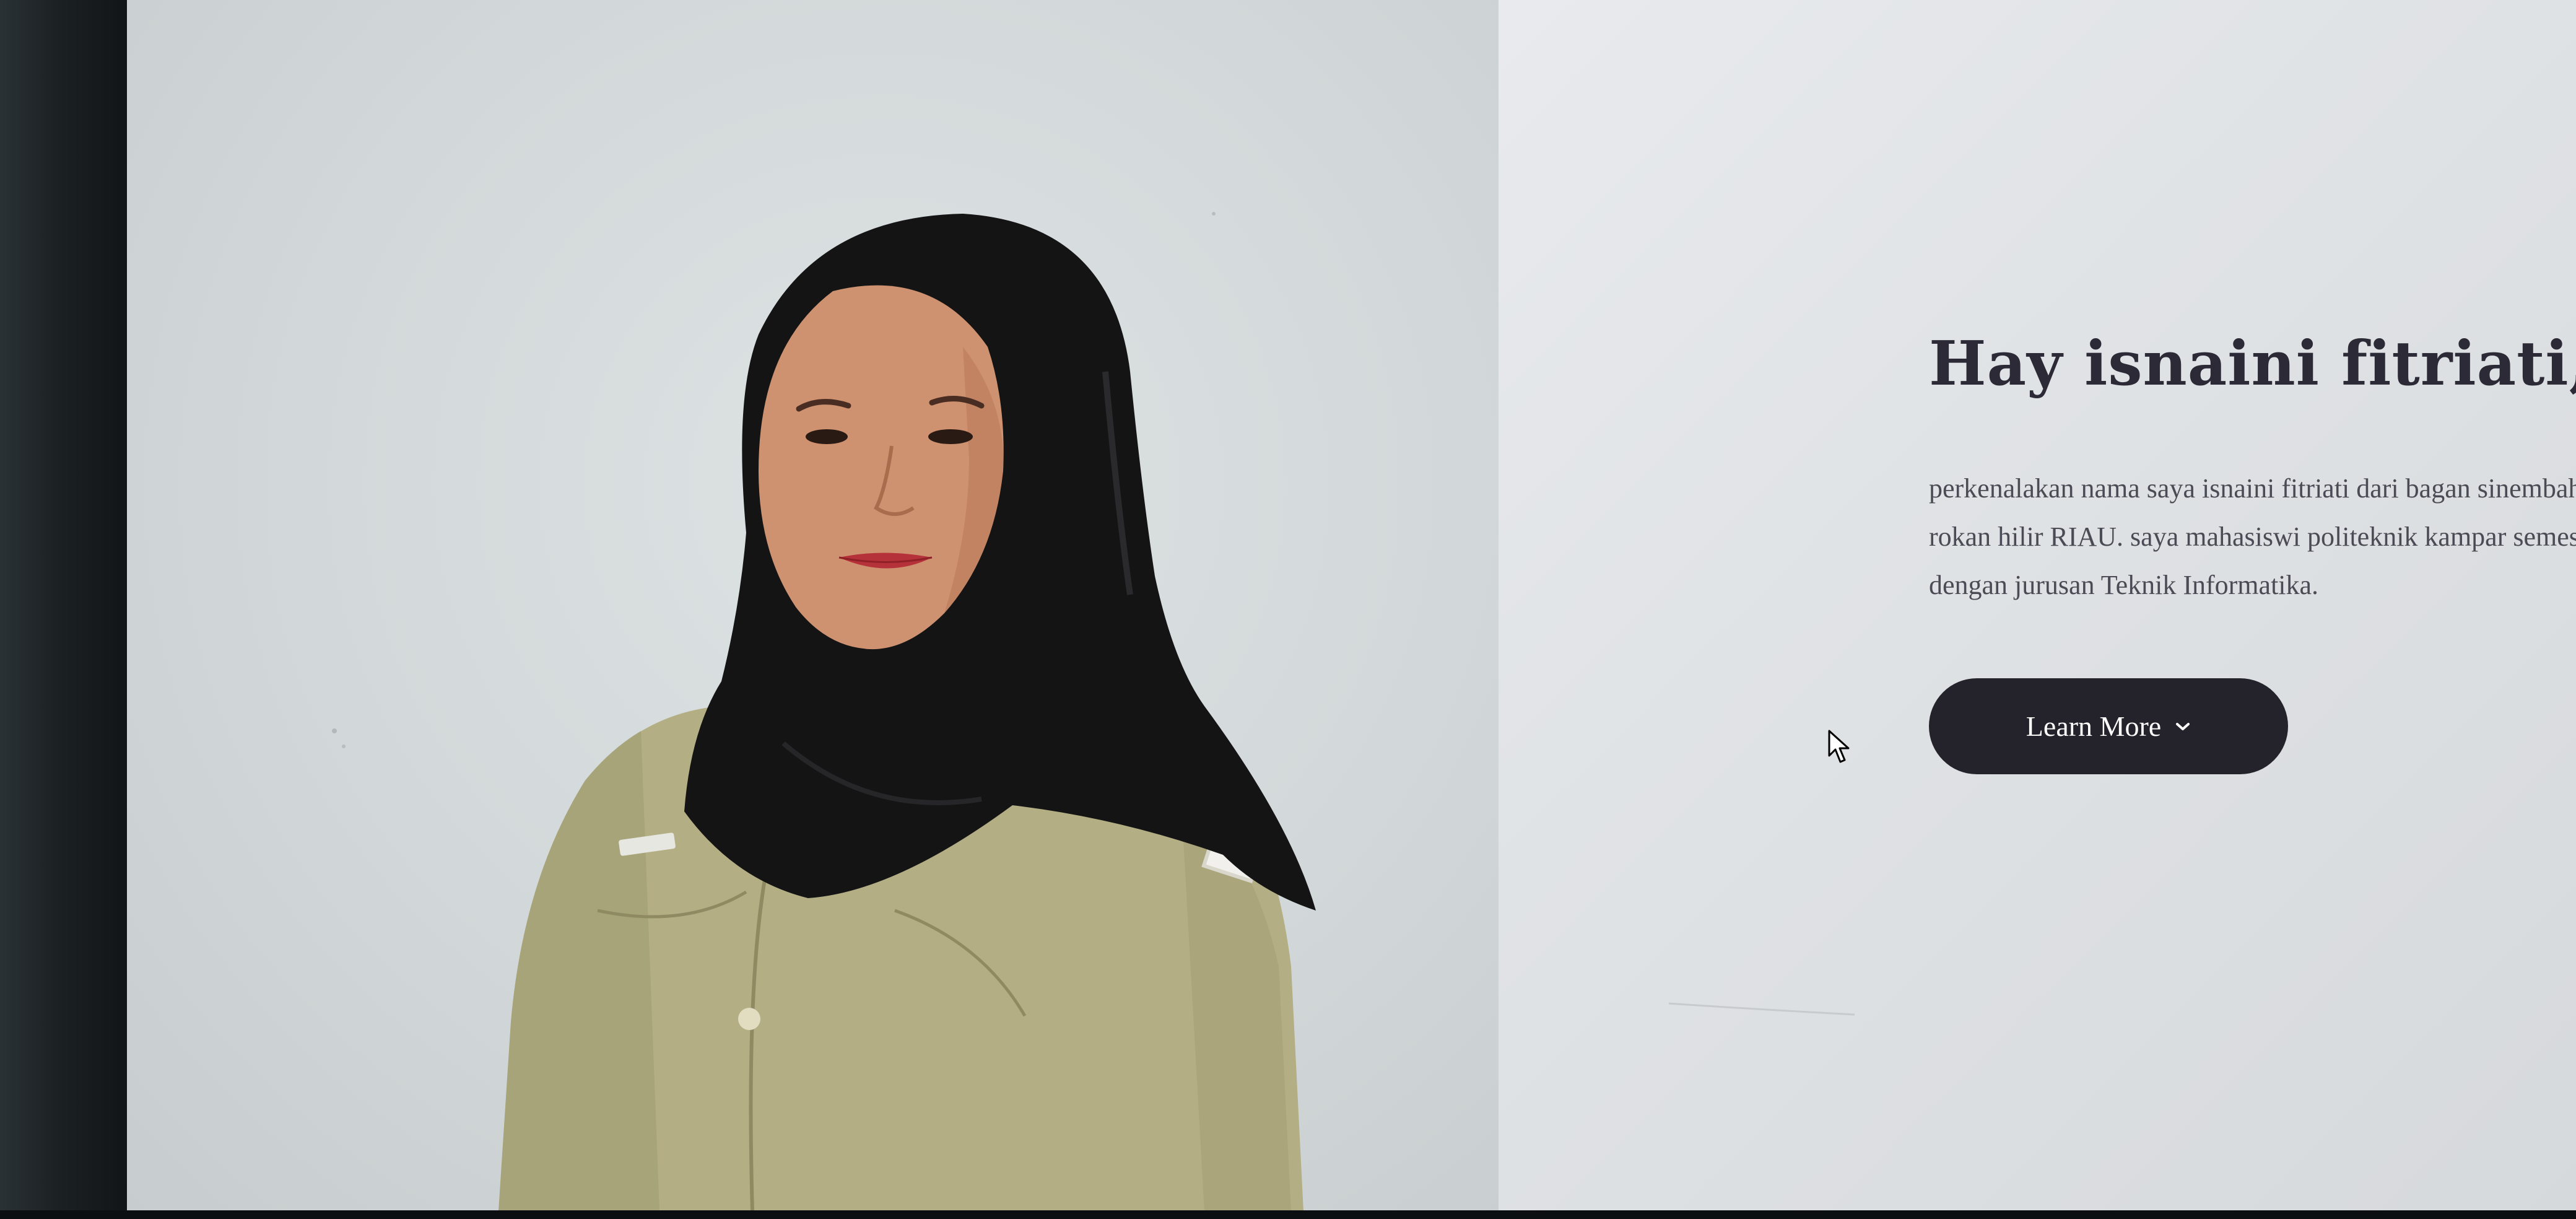 The width and height of the screenshot is (2576, 1219). Describe the element at coordinates (1839, 746) in the screenshot. I see `mouse-cursor-icon` at that location.